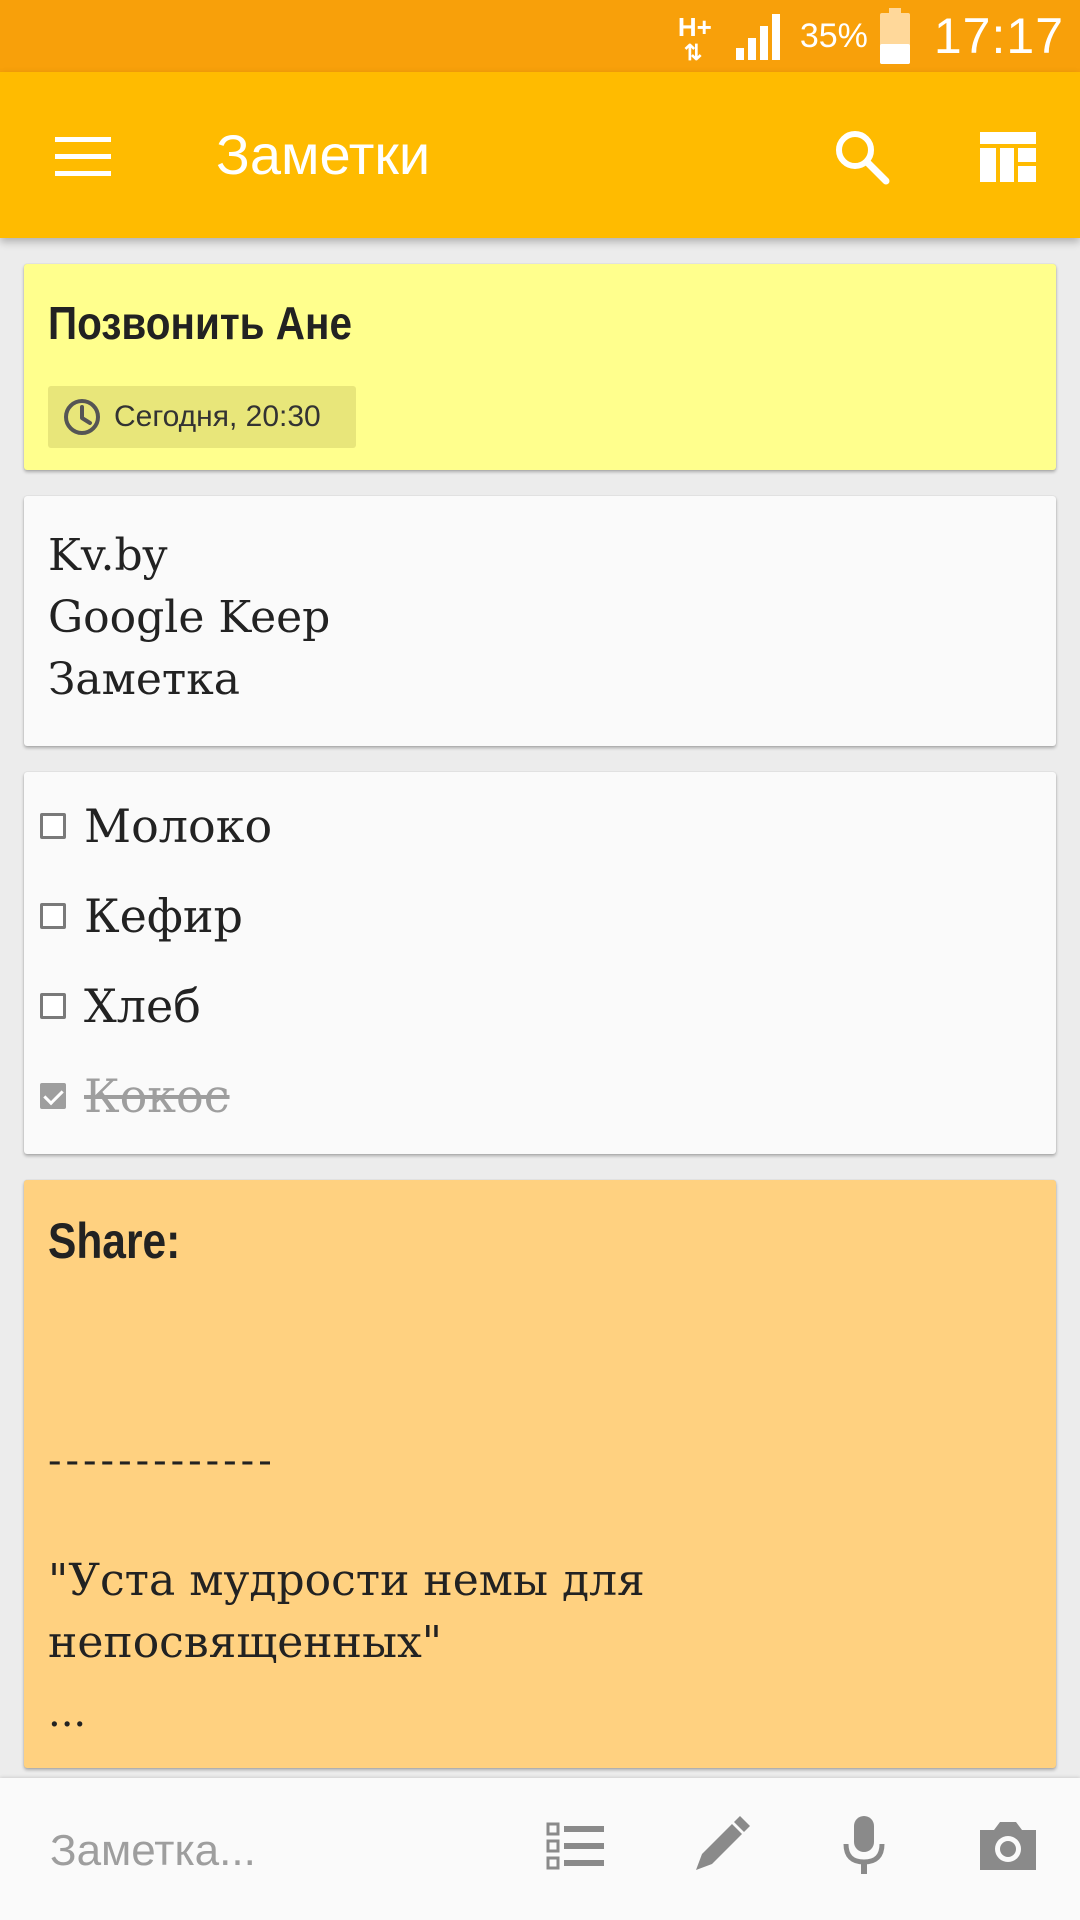  Describe the element at coordinates (540, 155) in the screenshot. I see `app-bar: Заметки` at that location.